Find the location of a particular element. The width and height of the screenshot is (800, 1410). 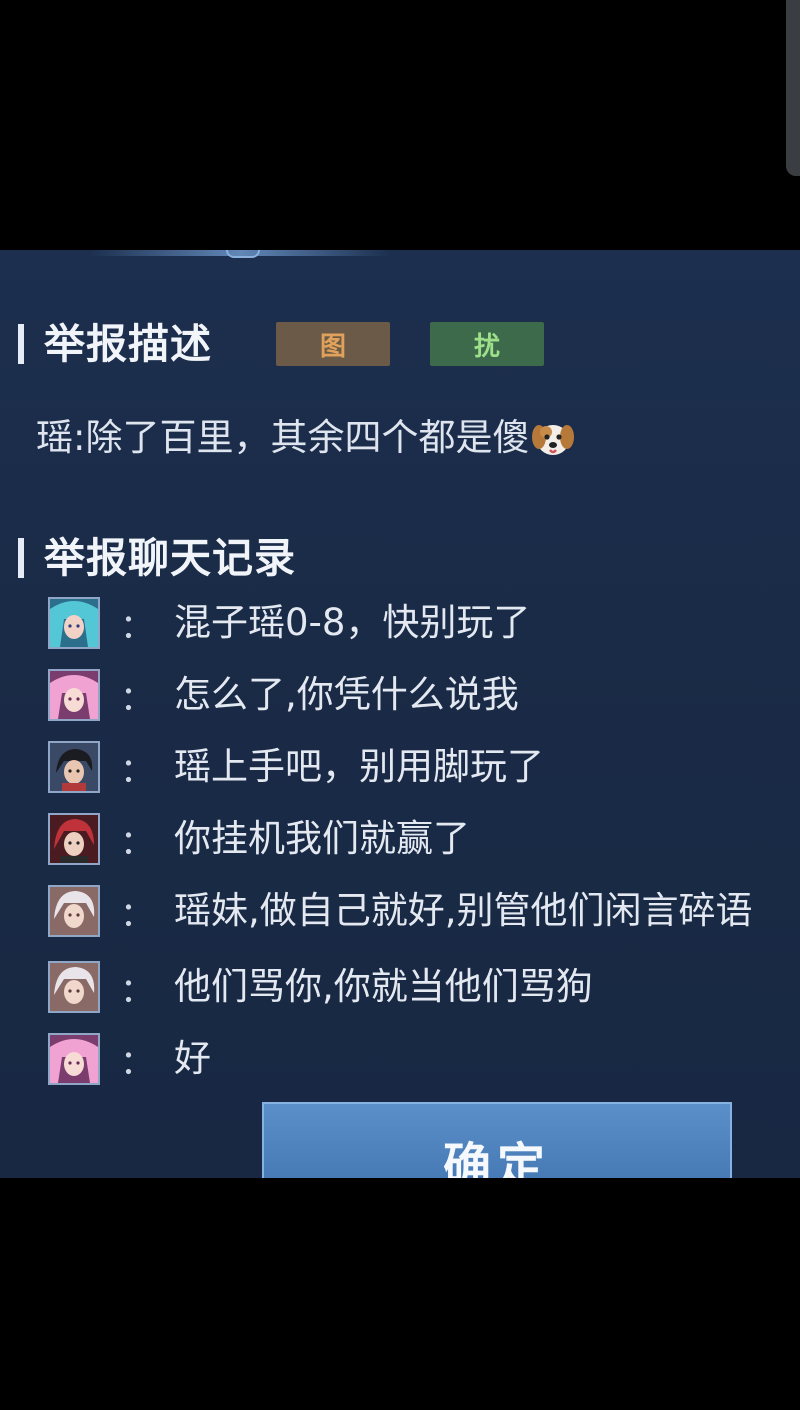

confirm-button: 确定 is located at coordinates (497, 1140).